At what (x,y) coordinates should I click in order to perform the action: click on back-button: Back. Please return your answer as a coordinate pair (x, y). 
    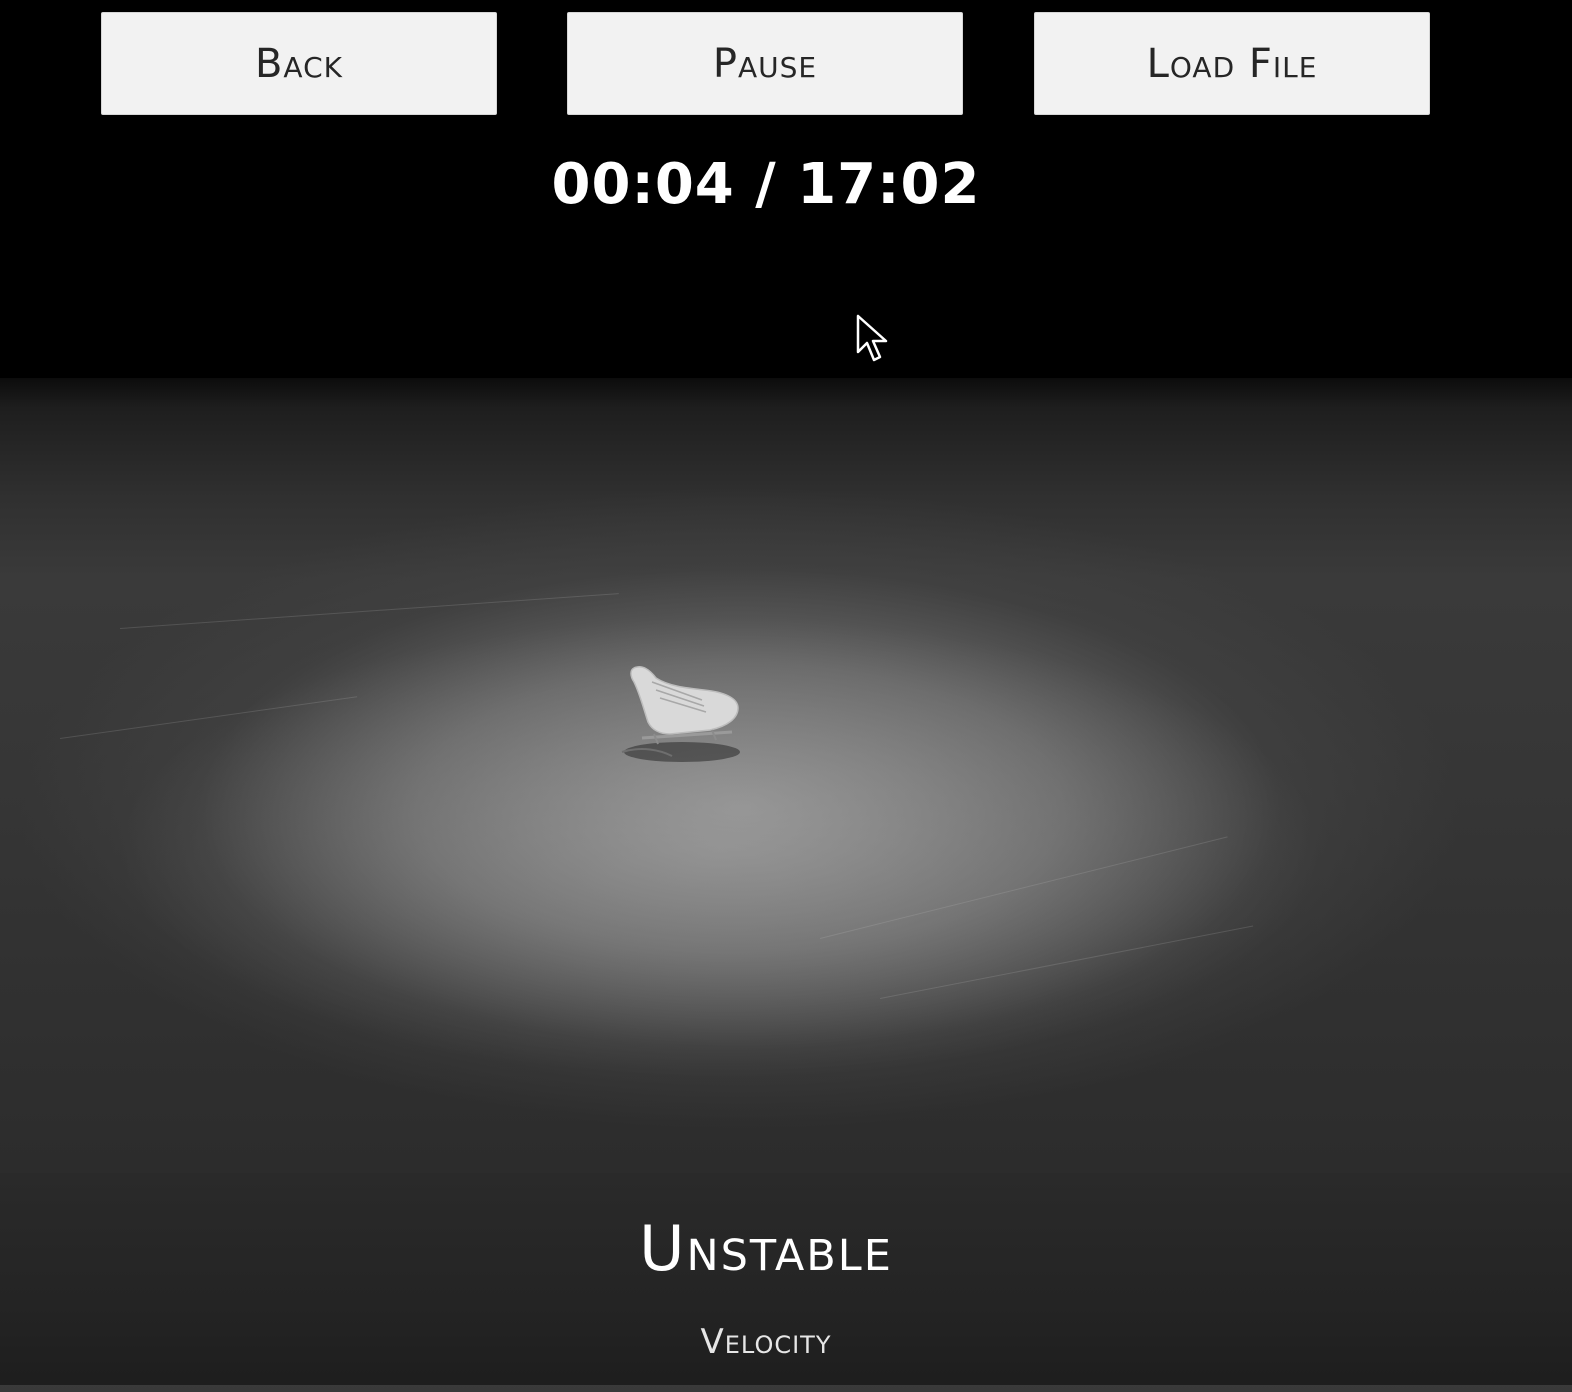
    Looking at the image, I should click on (299, 63).